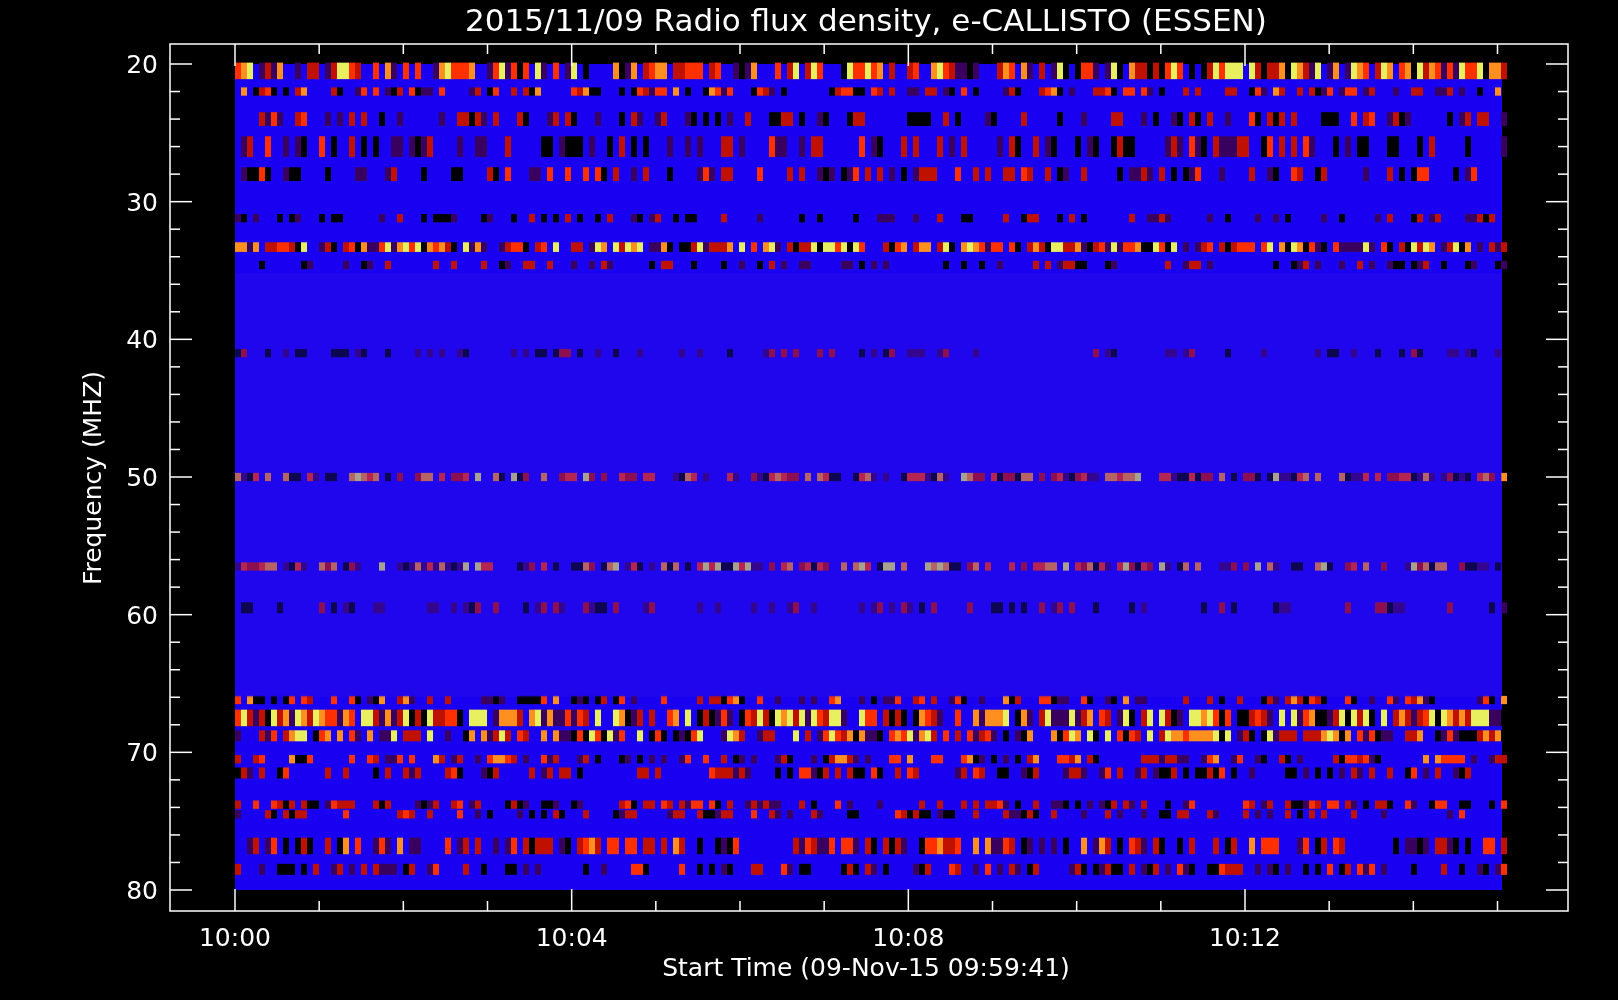 The height and width of the screenshot is (1000, 1618). I want to click on tick-label: 10:08, so click(908, 937).